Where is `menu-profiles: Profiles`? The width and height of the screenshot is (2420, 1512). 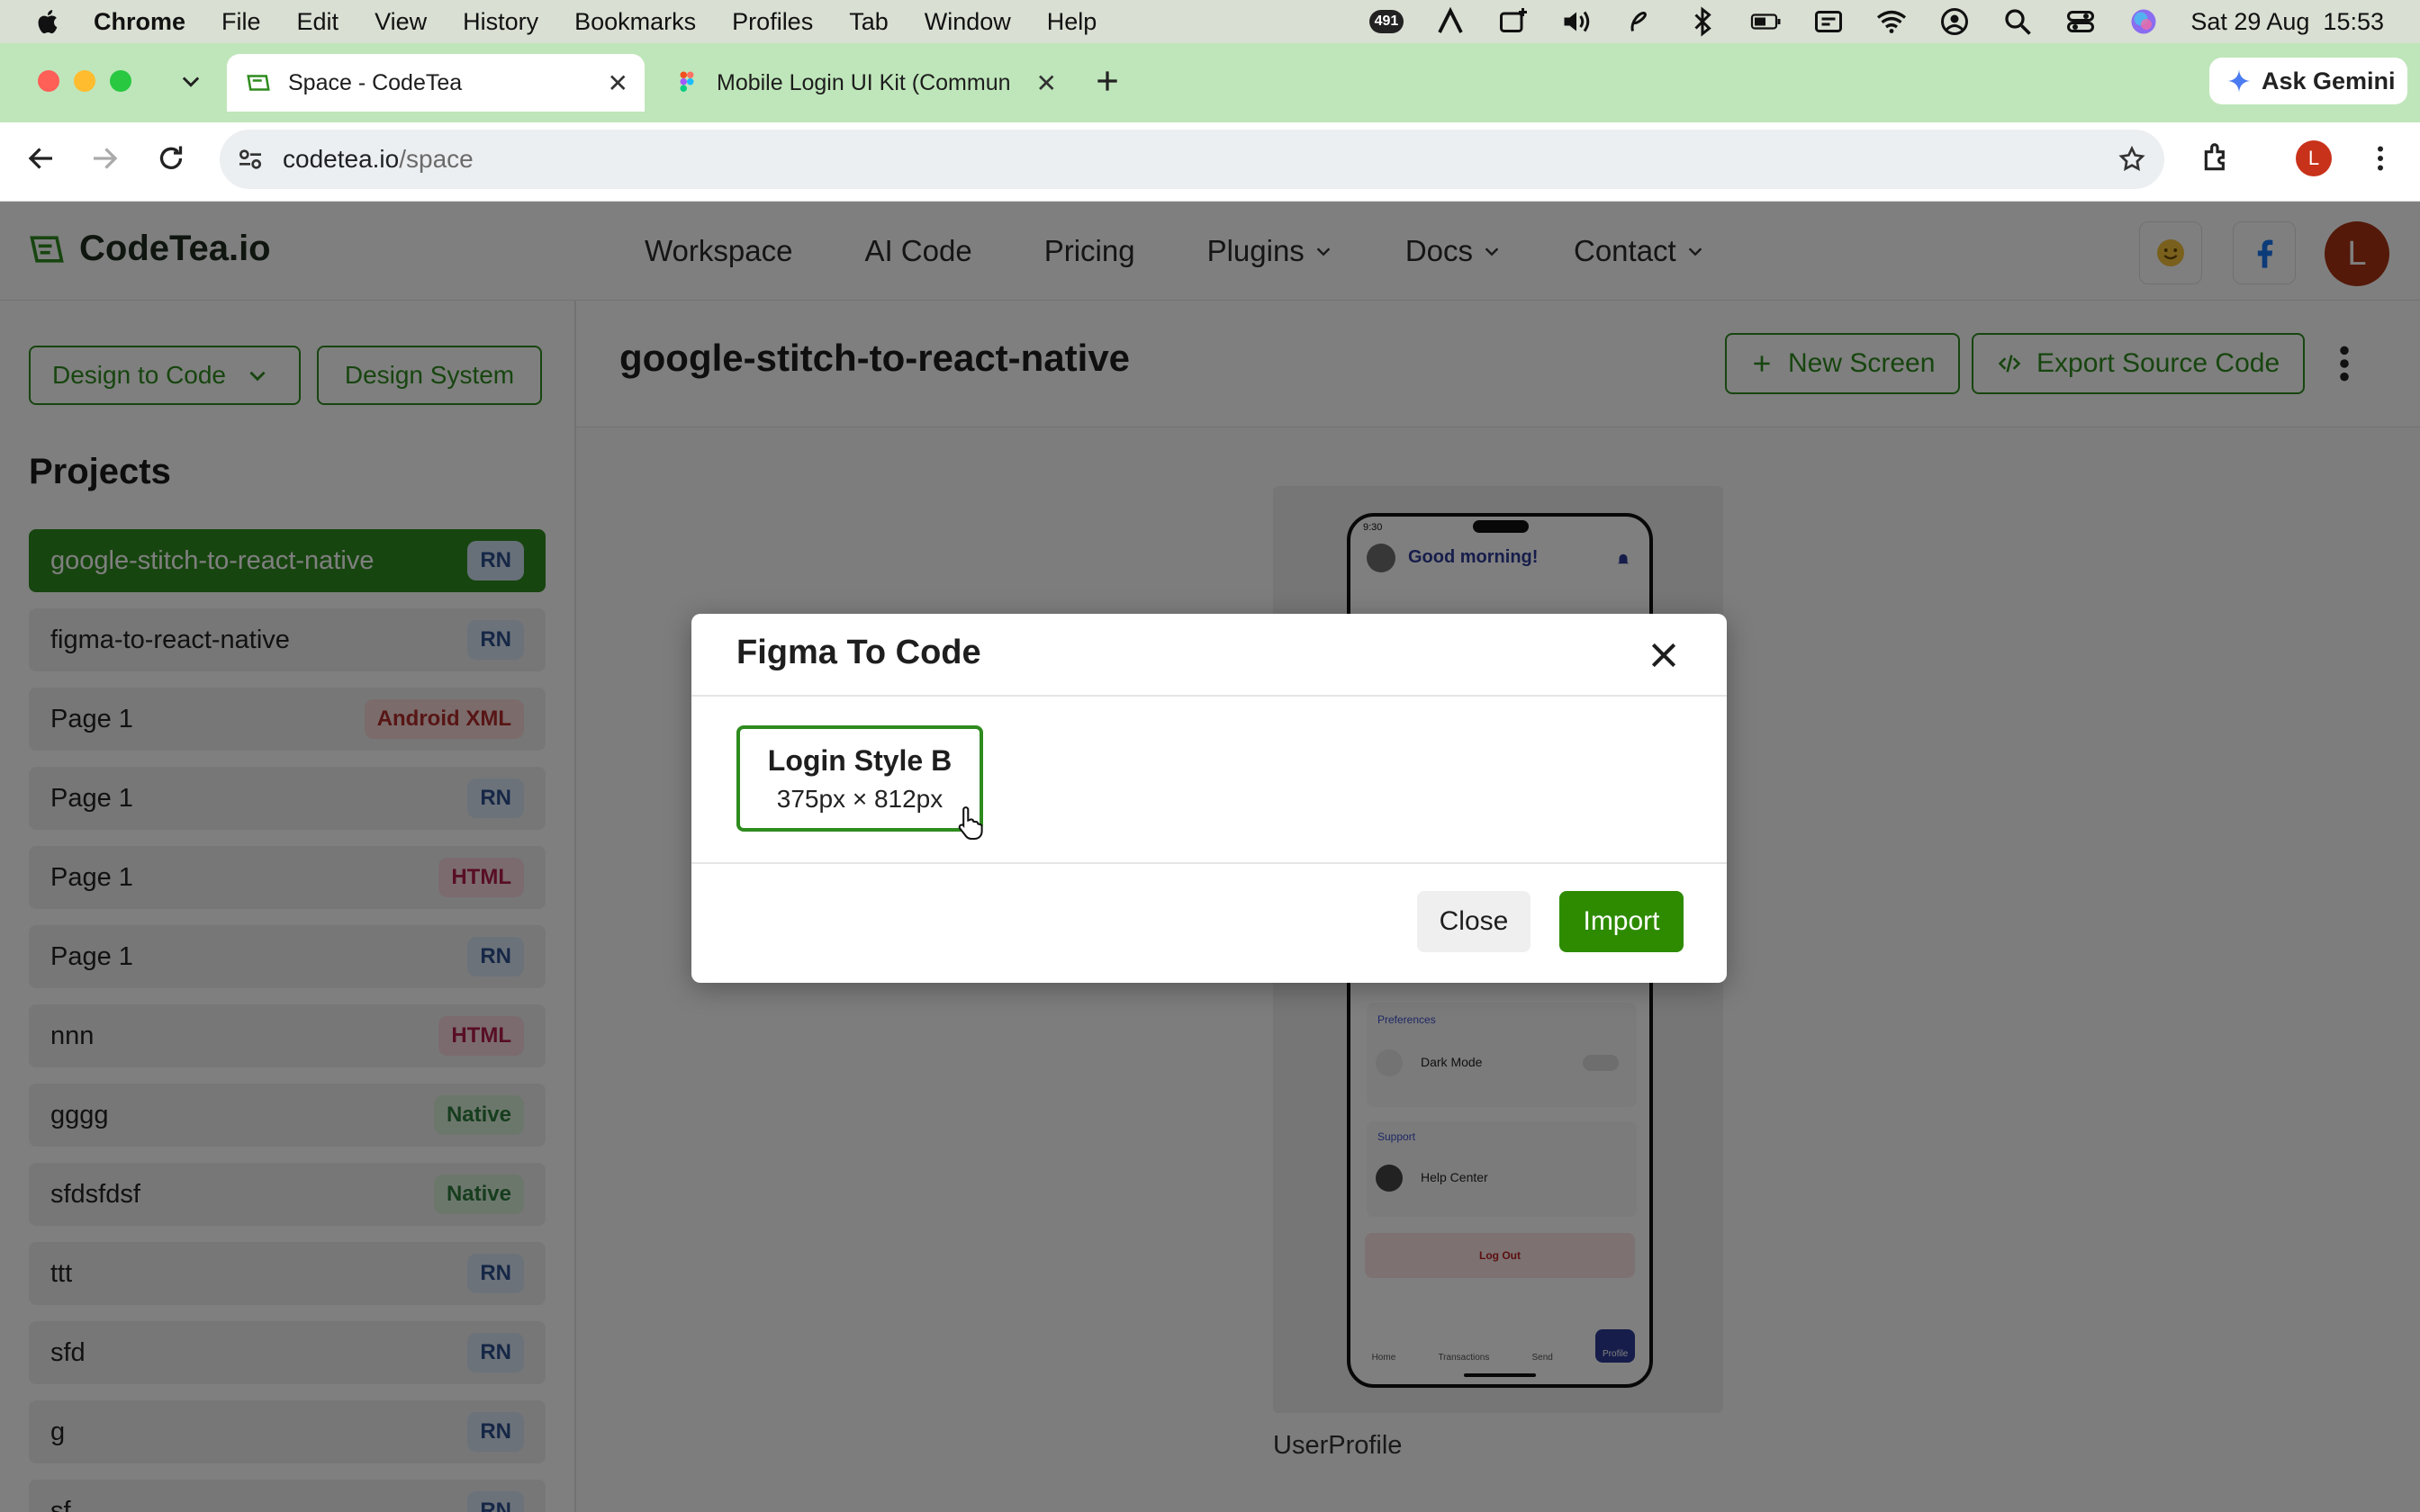
menu-profiles: Profiles is located at coordinates (772, 22).